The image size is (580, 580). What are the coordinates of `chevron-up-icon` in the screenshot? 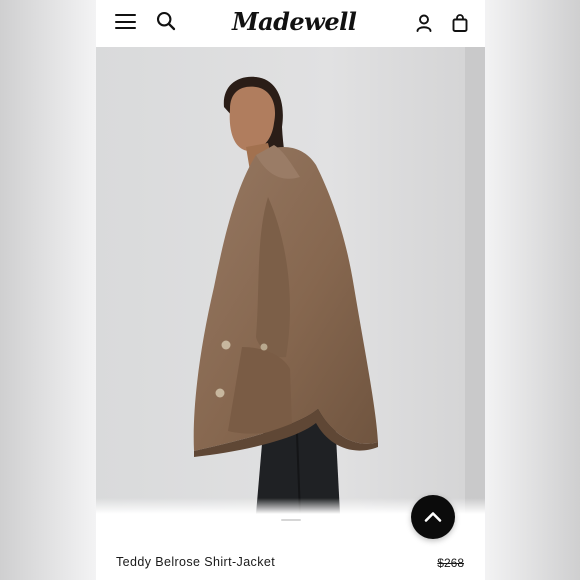 It's located at (433, 517).